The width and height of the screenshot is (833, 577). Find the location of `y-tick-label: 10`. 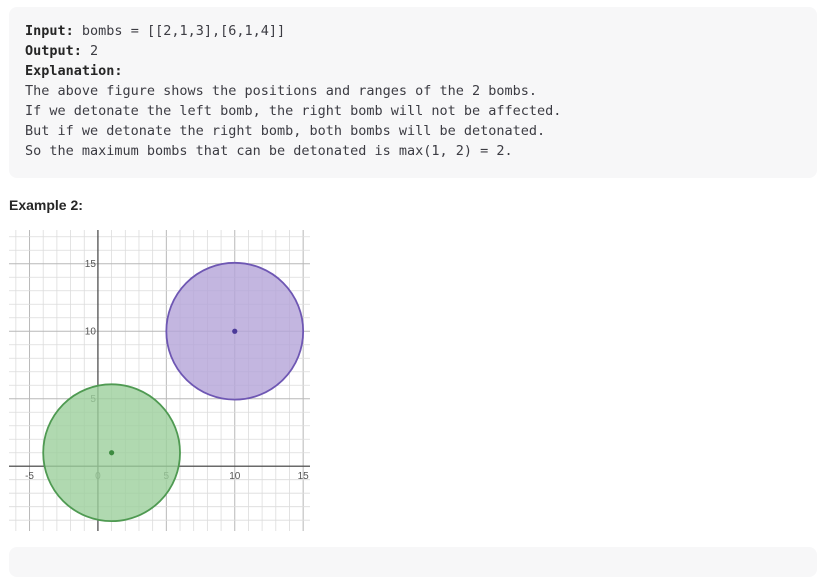

y-tick-label: 10 is located at coordinates (91, 332).